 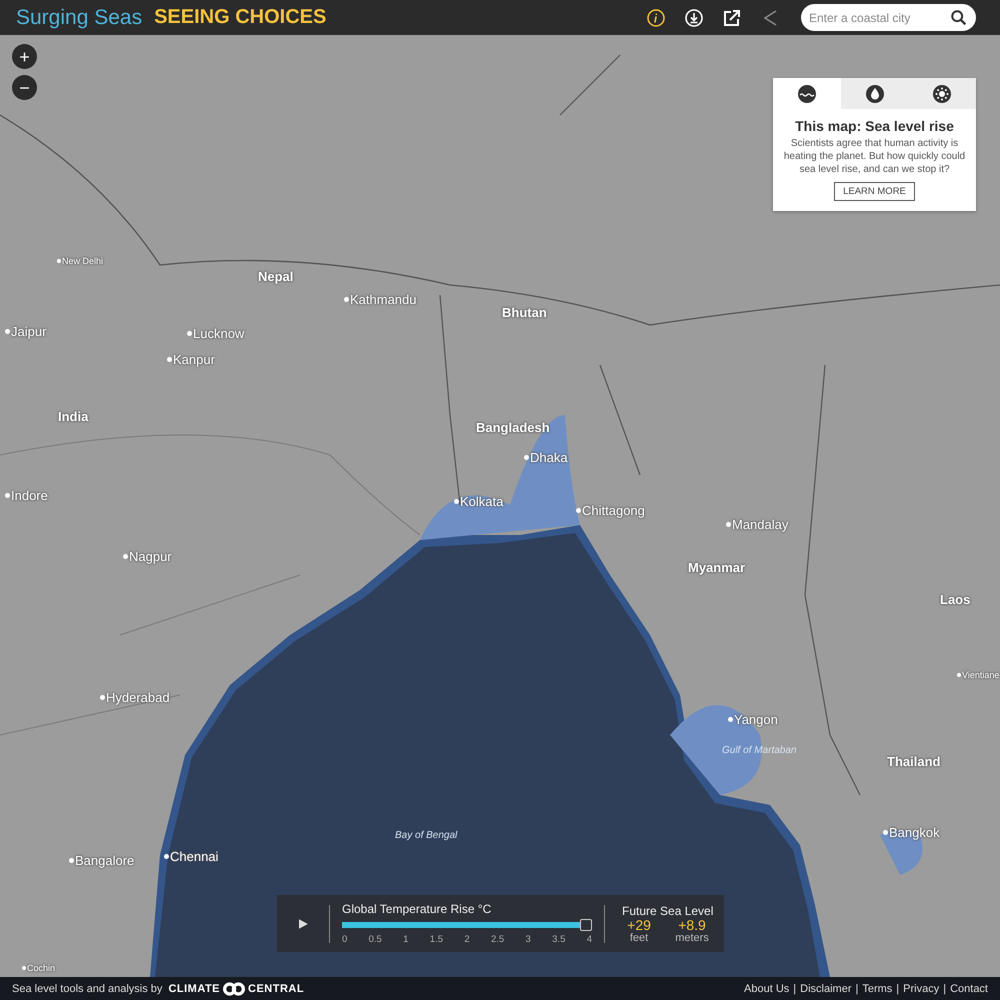 What do you see at coordinates (104, 860) in the screenshot?
I see `city-label: Bangalore` at bounding box center [104, 860].